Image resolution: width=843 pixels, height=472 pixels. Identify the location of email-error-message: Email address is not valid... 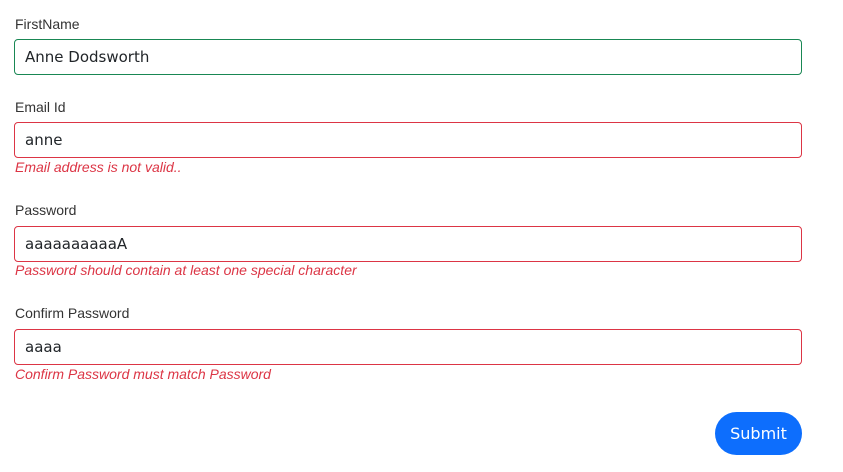
(98, 167).